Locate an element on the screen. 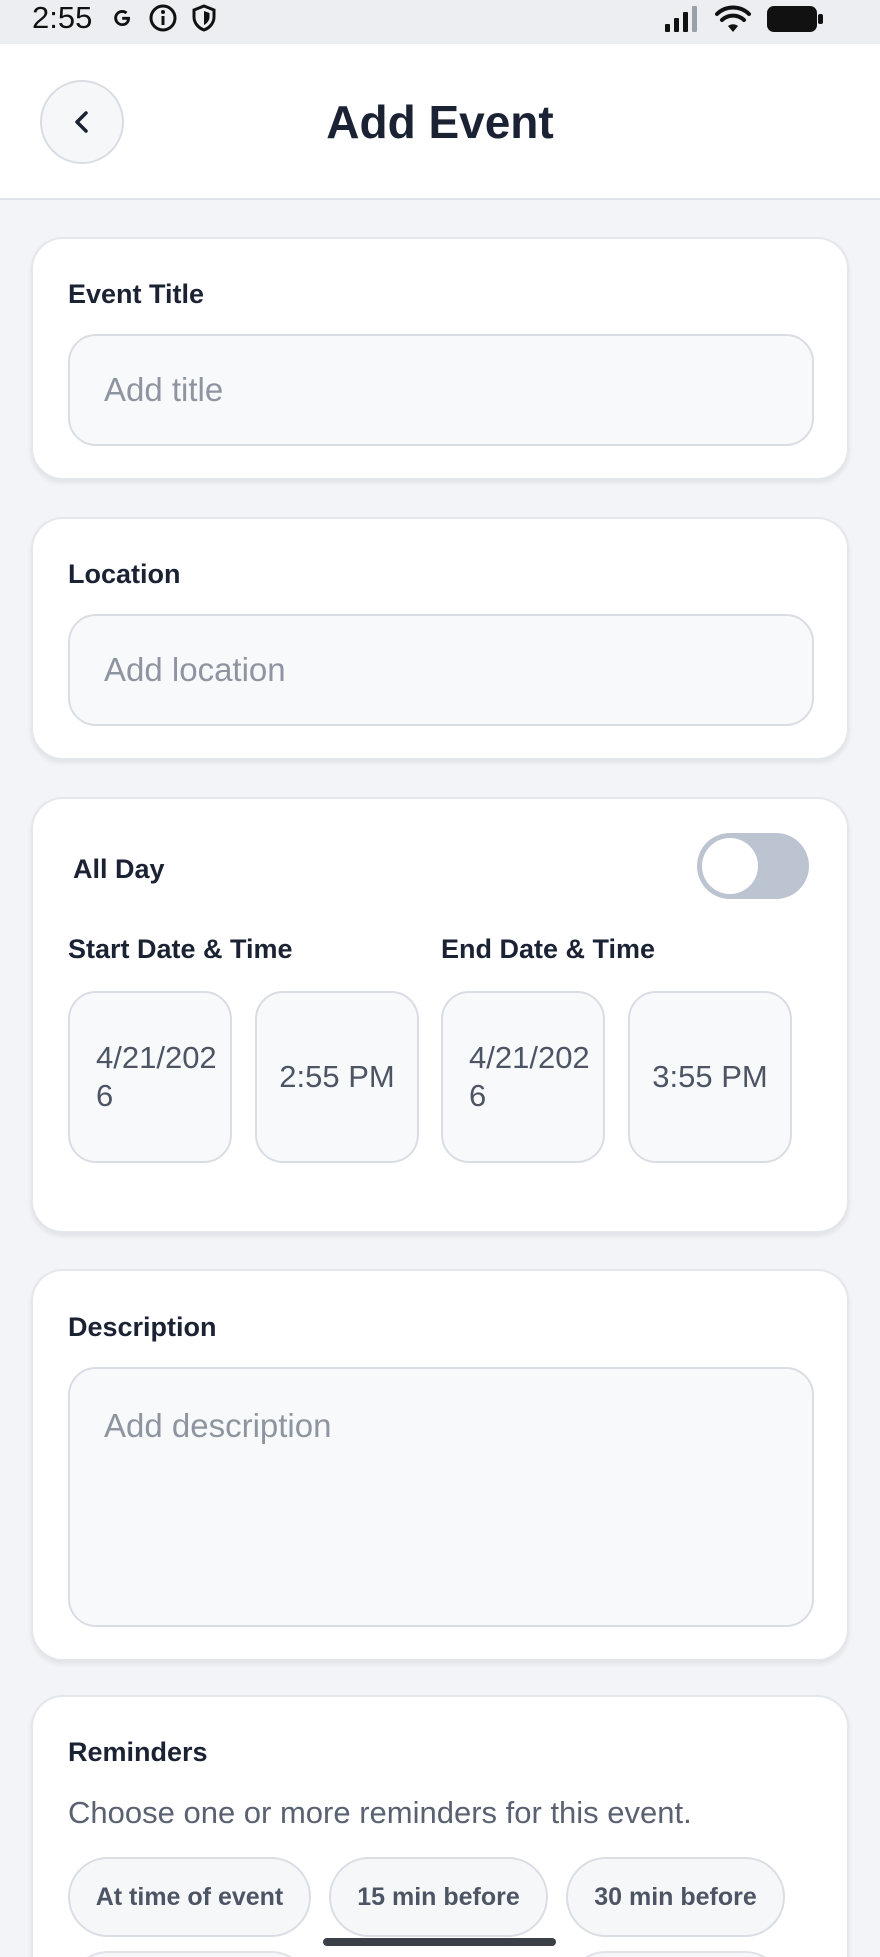  battery-icon is located at coordinates (795, 19).